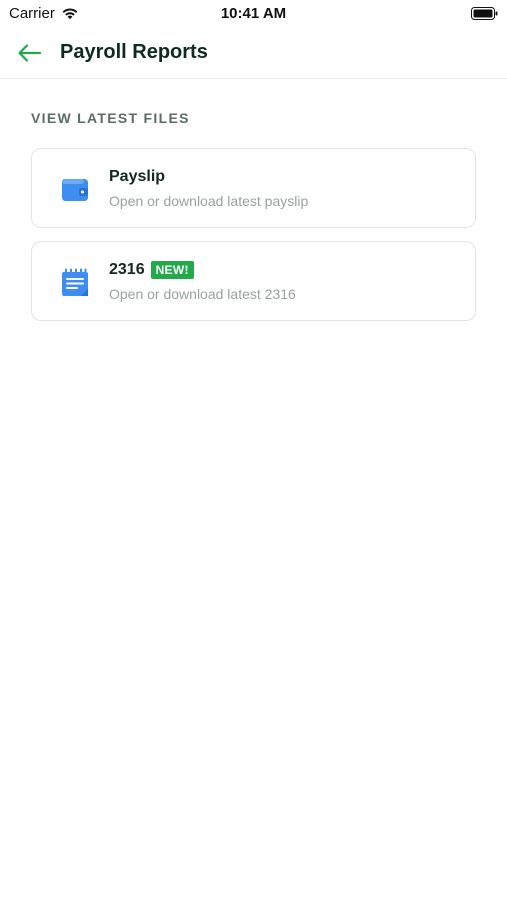  What do you see at coordinates (110, 118) in the screenshot?
I see `section-heading: VIEW LATEST FILES` at bounding box center [110, 118].